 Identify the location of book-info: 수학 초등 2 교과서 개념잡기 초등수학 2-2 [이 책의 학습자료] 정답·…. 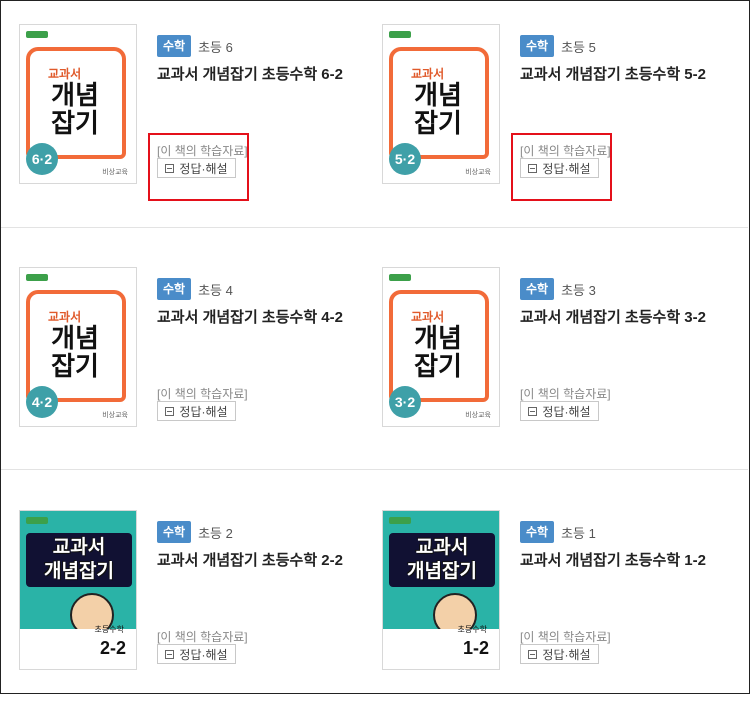
(257, 592).